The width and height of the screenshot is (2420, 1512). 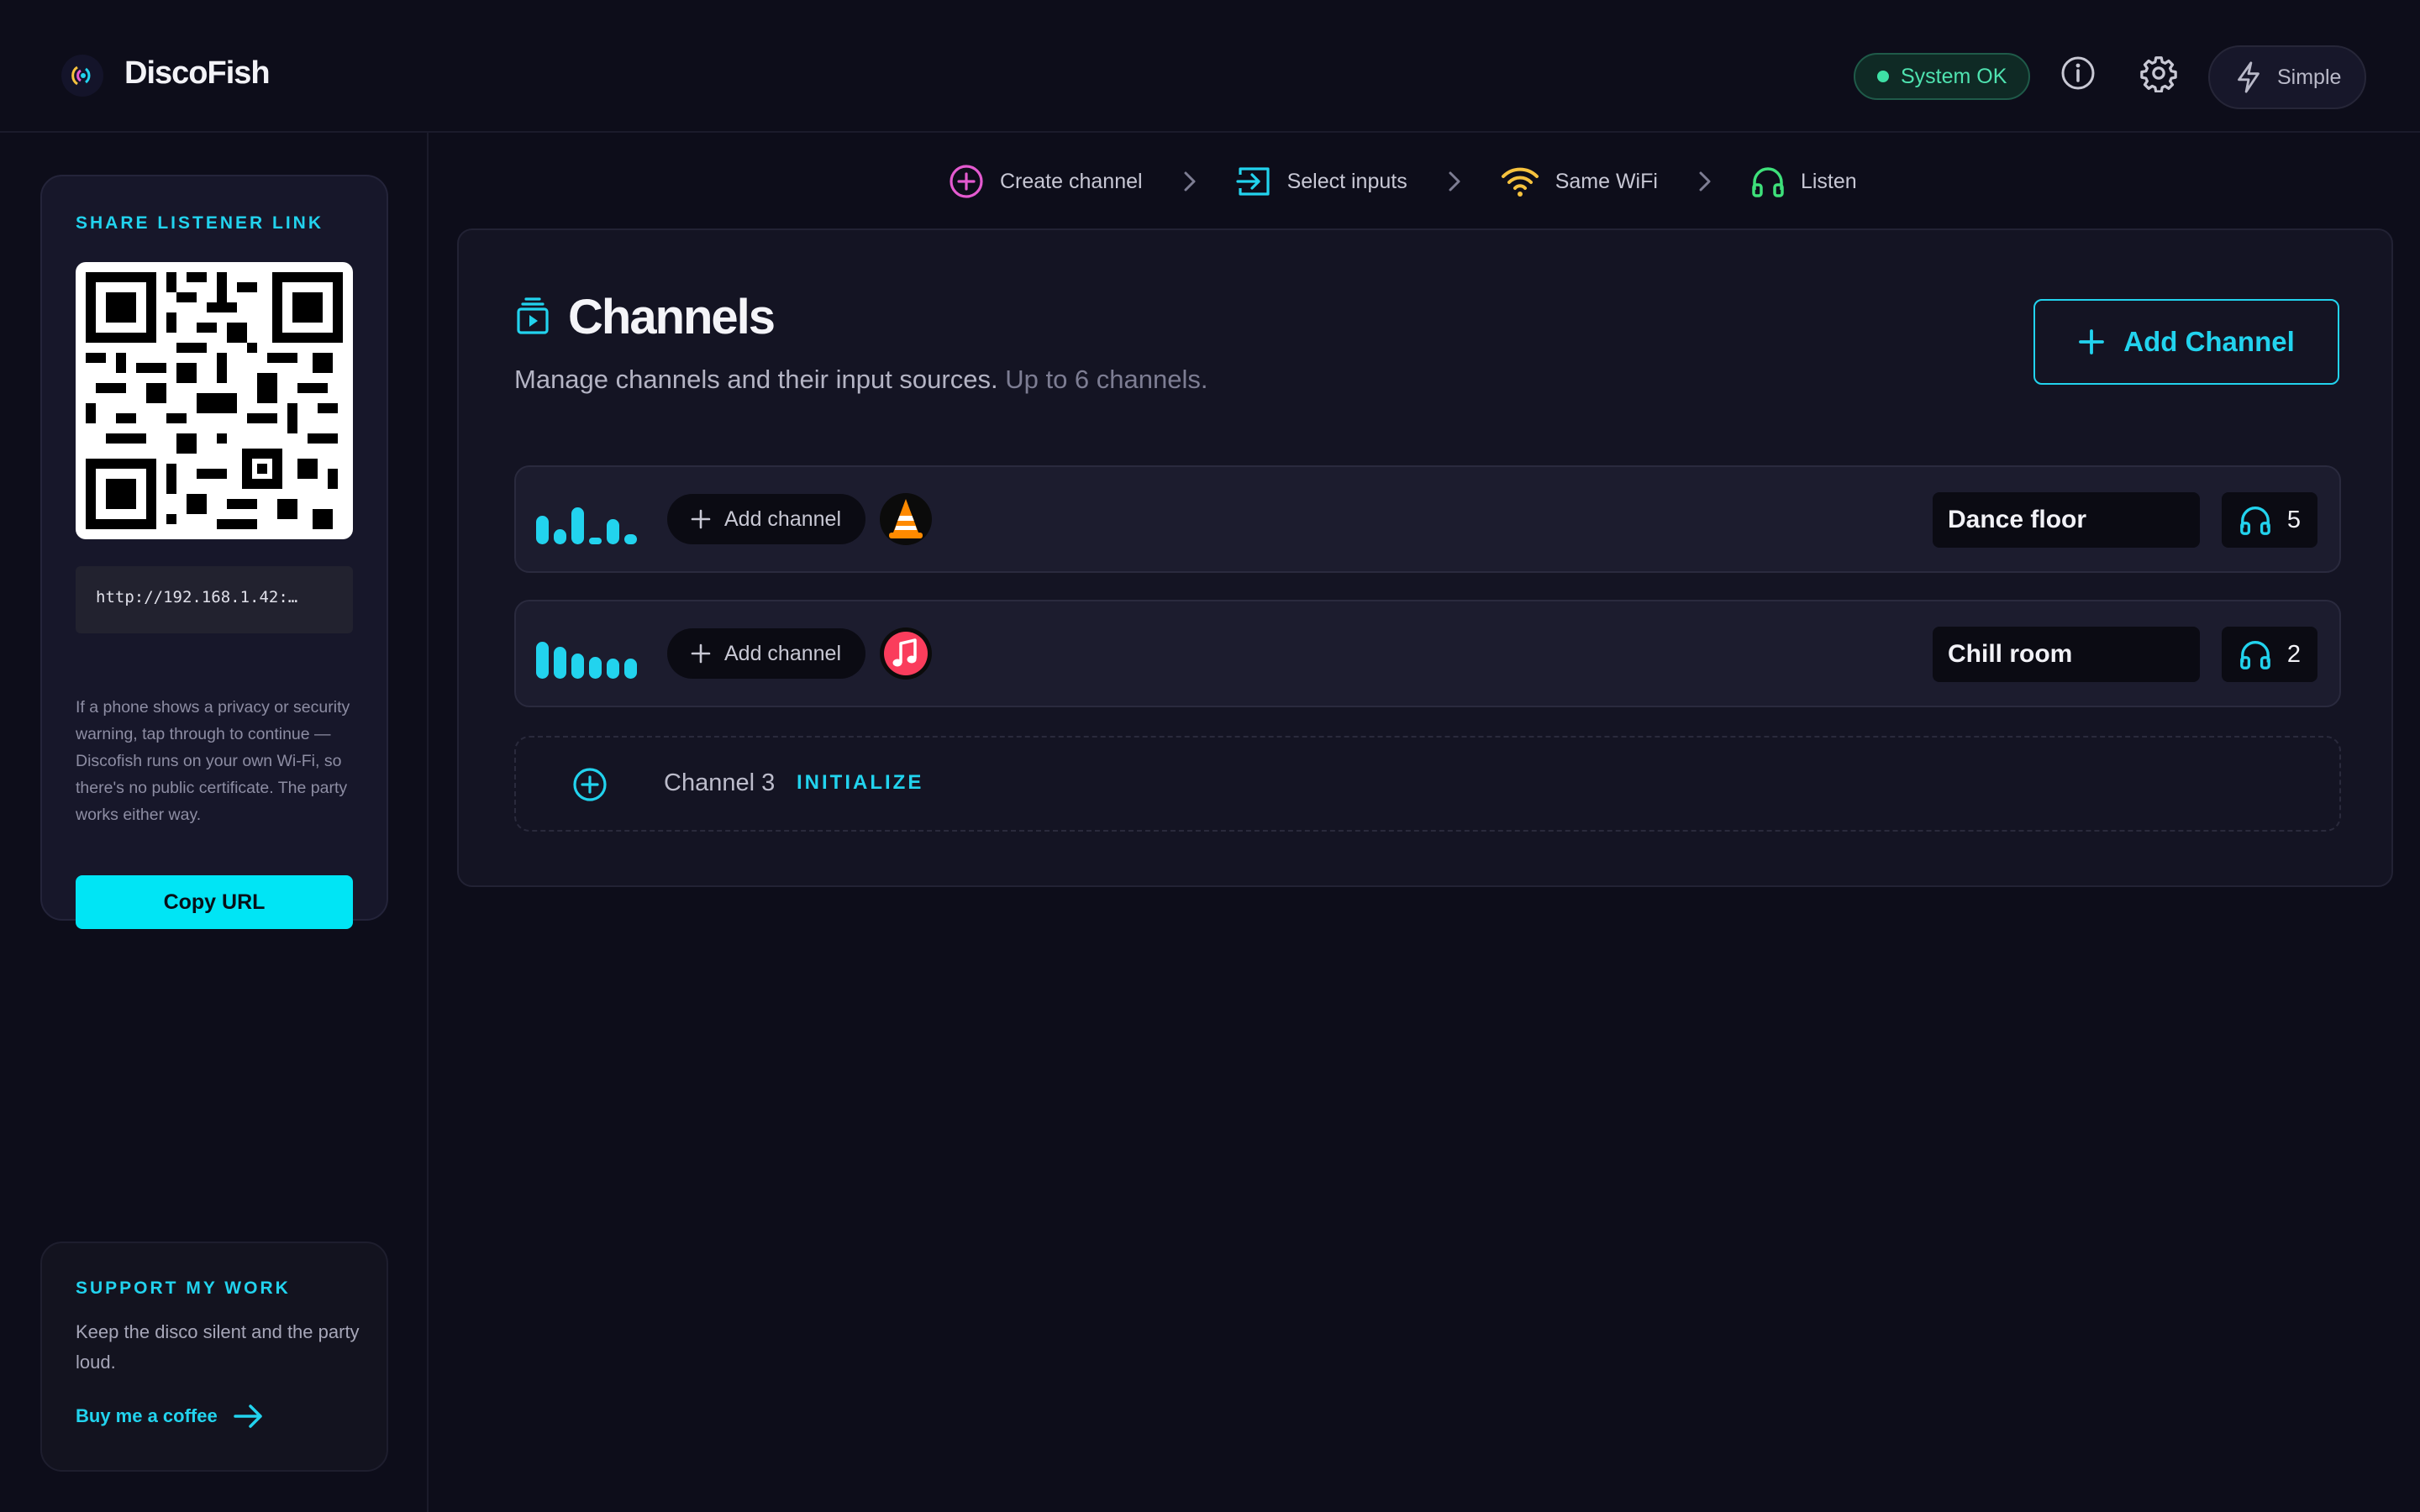 I want to click on status-dot-icon, so click(x=1883, y=76).